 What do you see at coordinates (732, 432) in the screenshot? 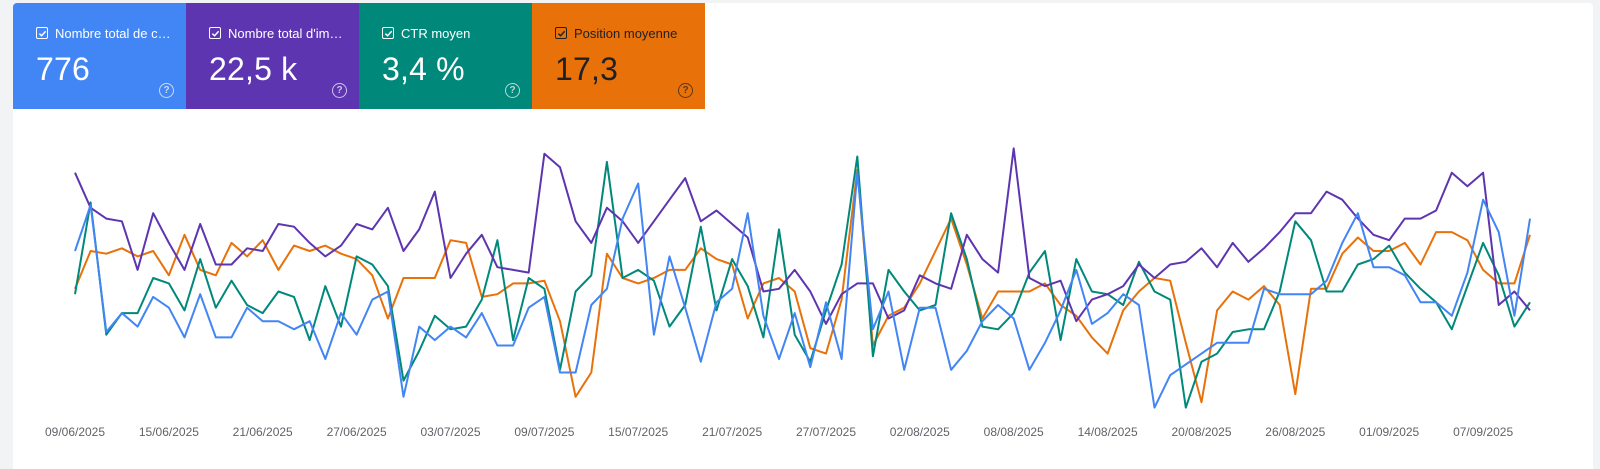
I see `x-tick-label: 21/07/2025` at bounding box center [732, 432].